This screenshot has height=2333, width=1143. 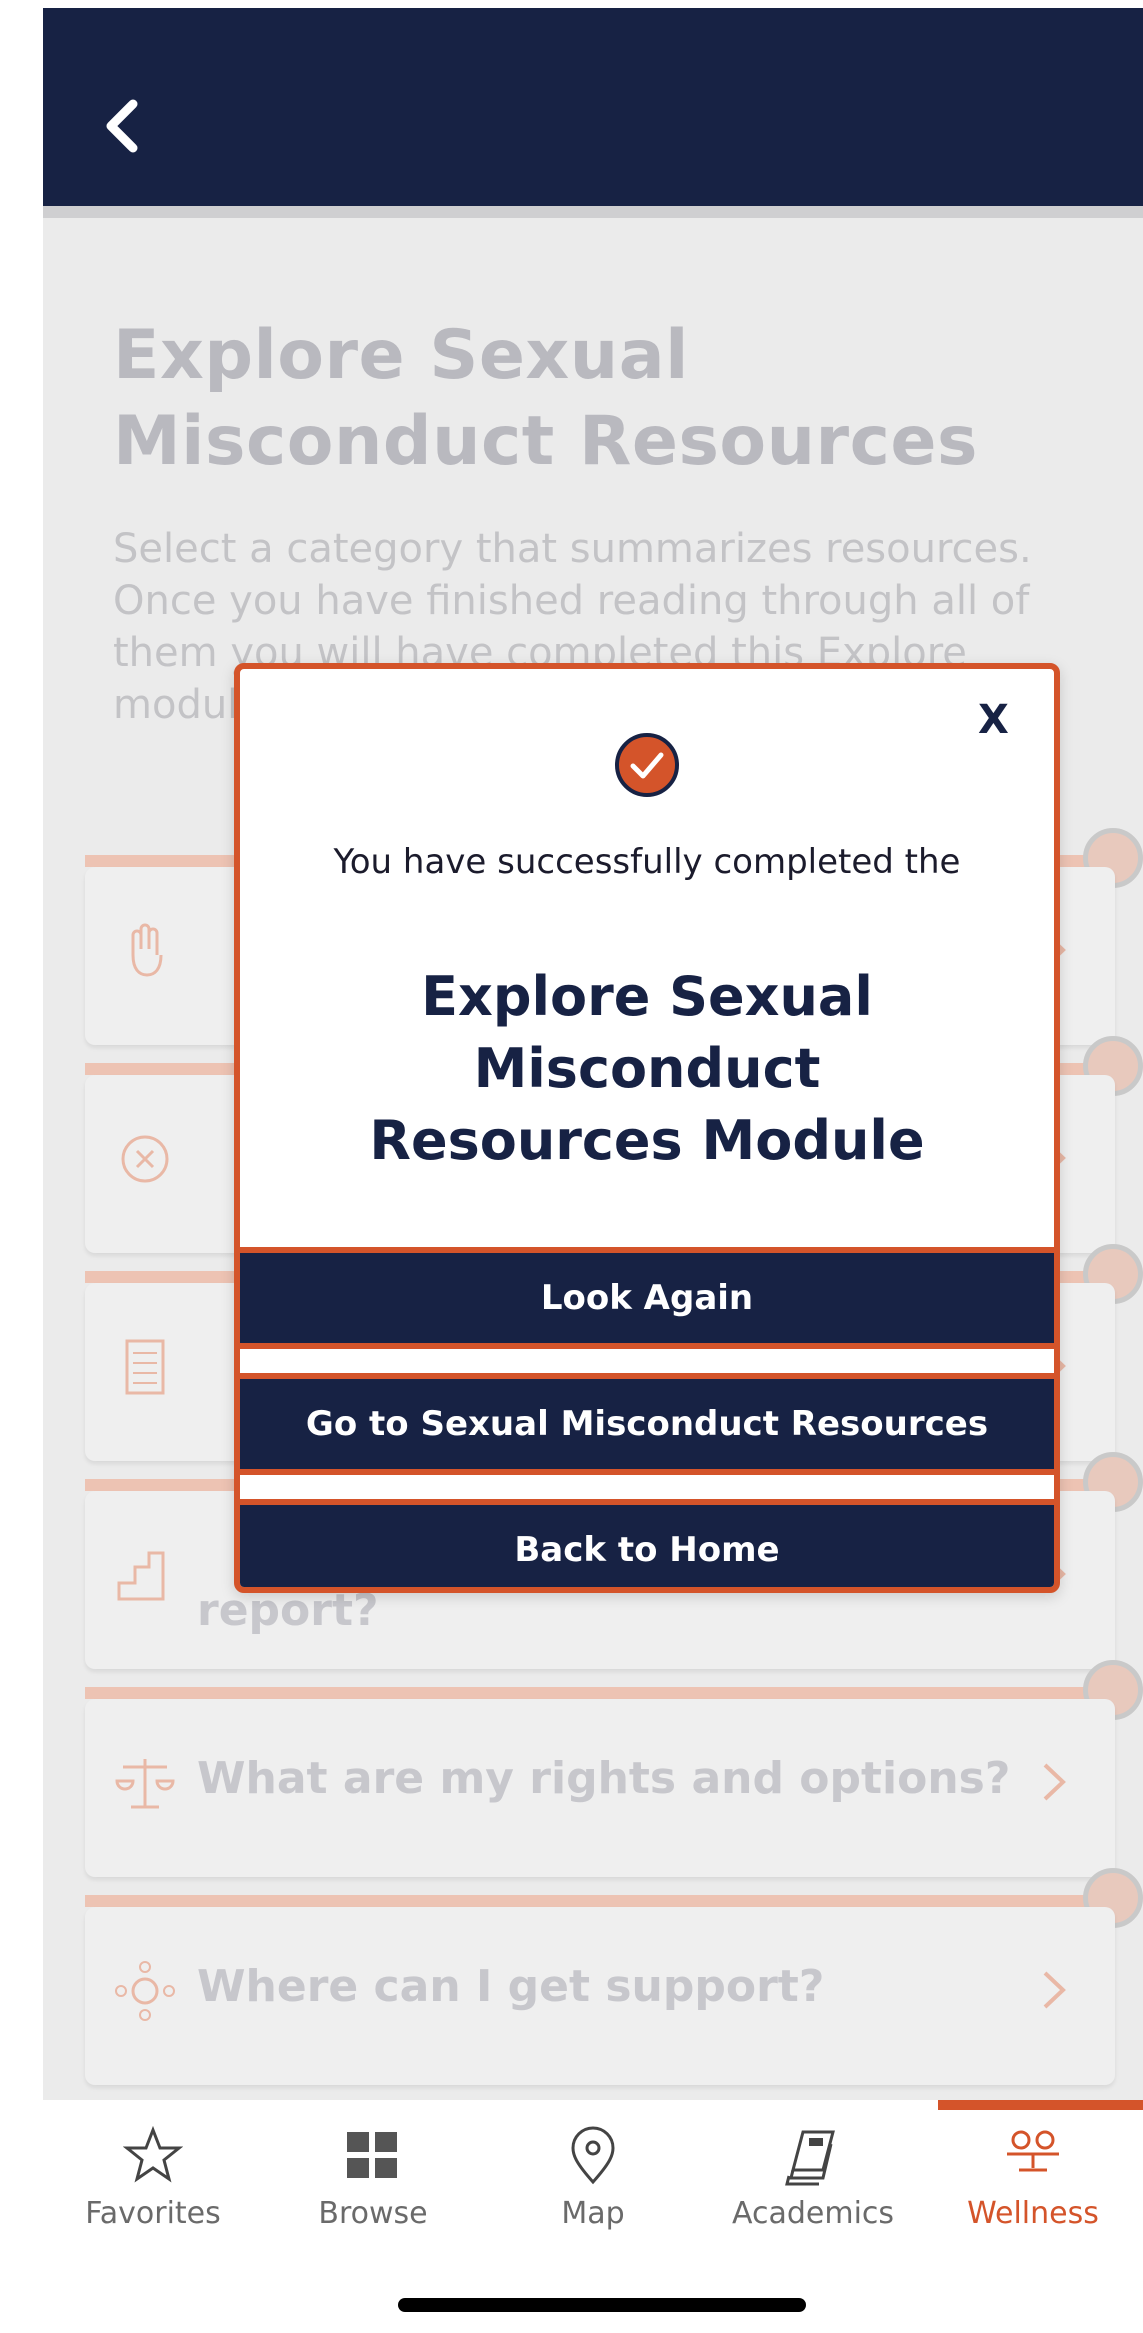 I want to click on close-button: X, so click(x=993, y=720).